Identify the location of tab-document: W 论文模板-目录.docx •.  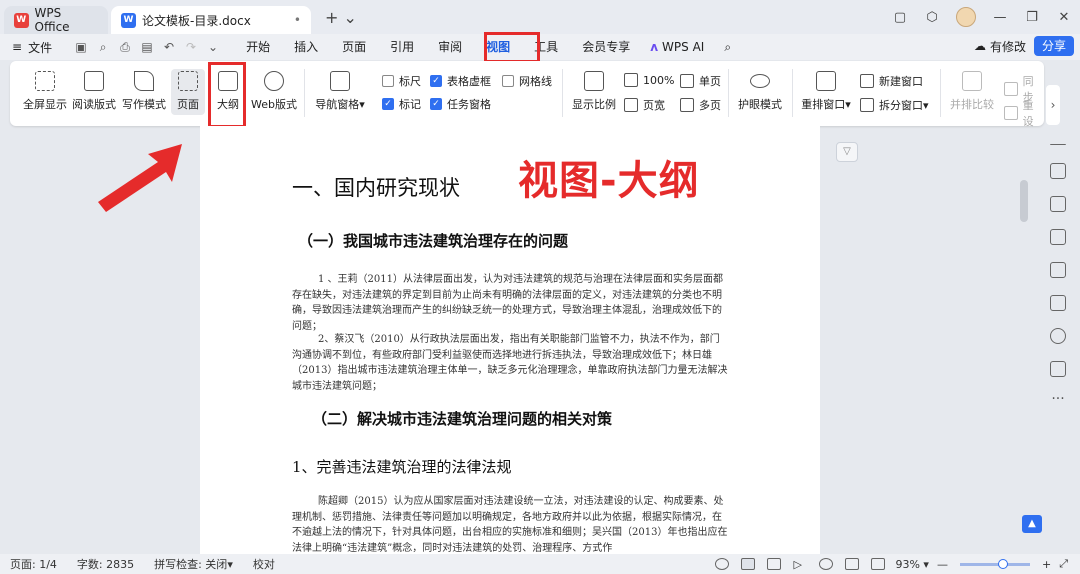
(211, 20).